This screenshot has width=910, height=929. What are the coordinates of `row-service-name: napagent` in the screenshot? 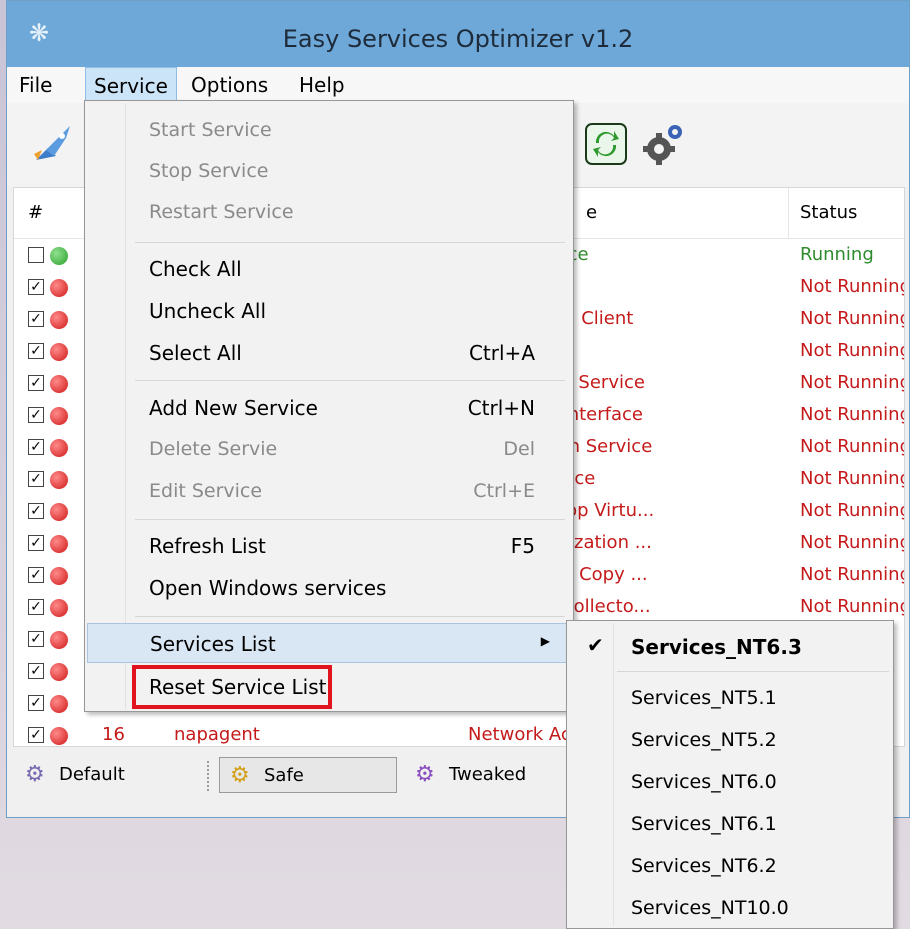 It's located at (217, 734).